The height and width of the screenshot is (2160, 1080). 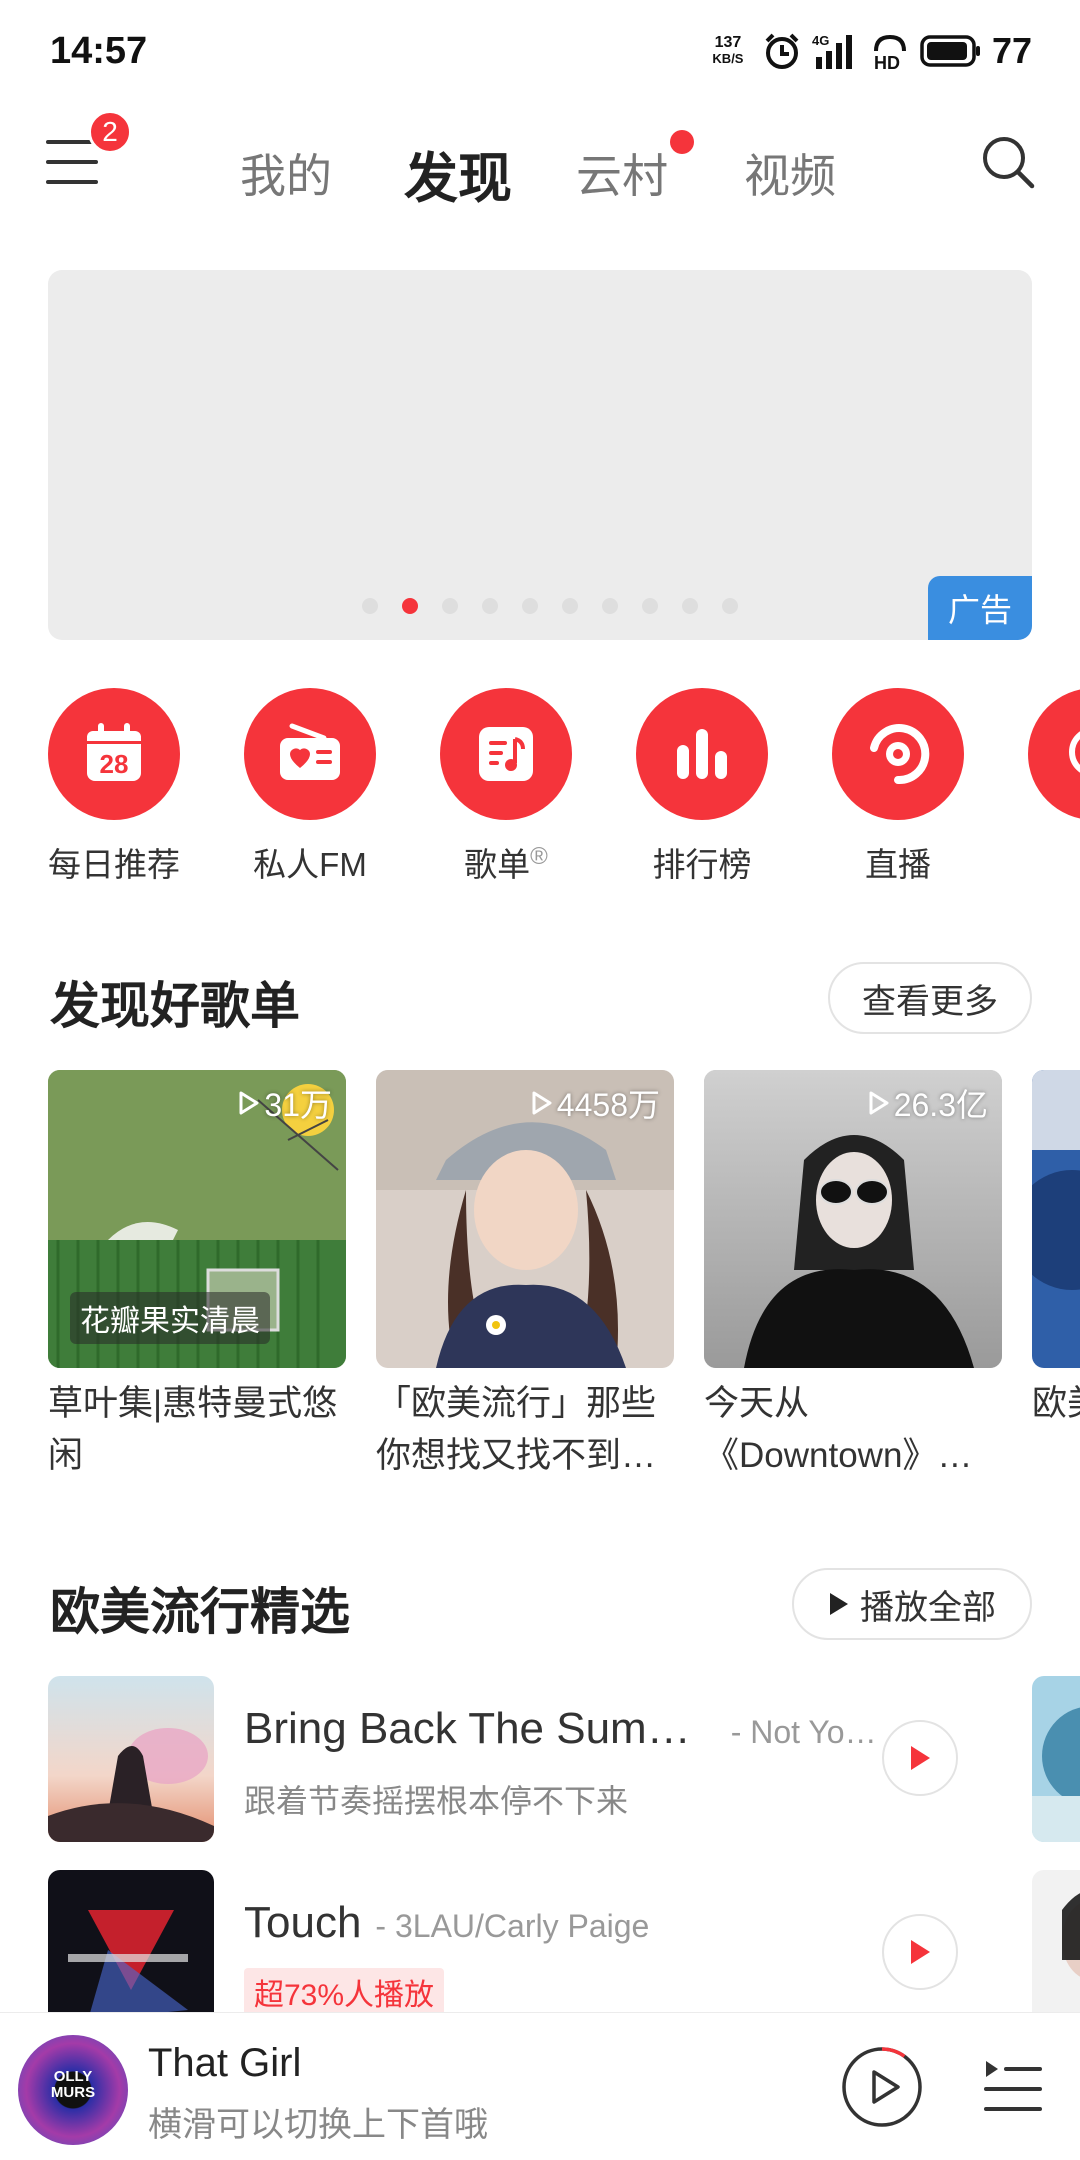 I want to click on calendar-day: 28, so click(x=114, y=764).